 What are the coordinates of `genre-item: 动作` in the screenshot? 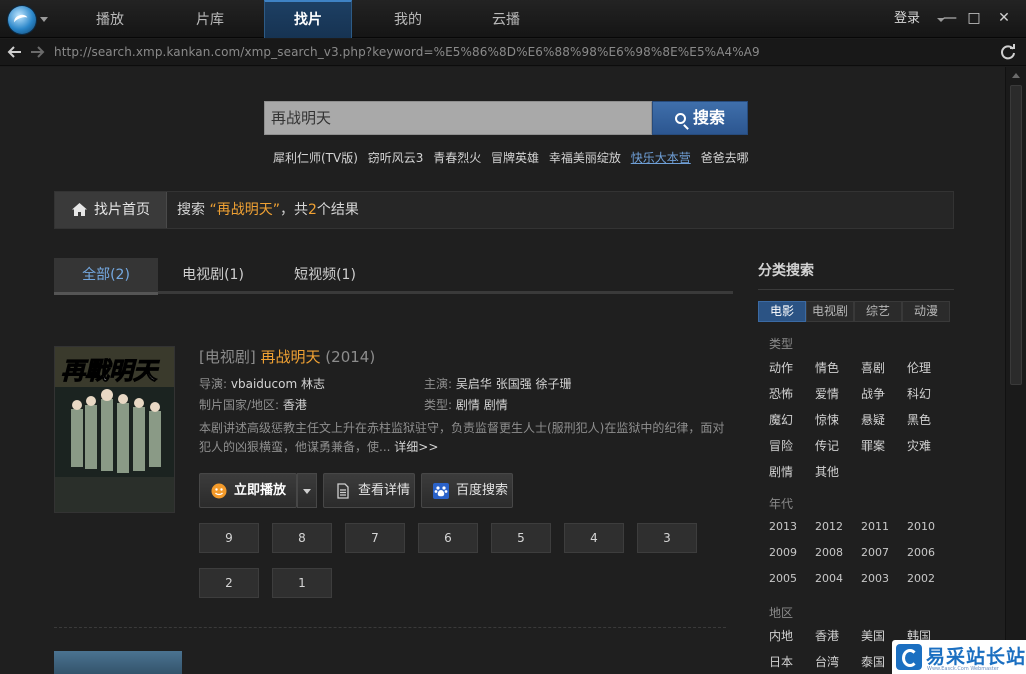 It's located at (781, 367).